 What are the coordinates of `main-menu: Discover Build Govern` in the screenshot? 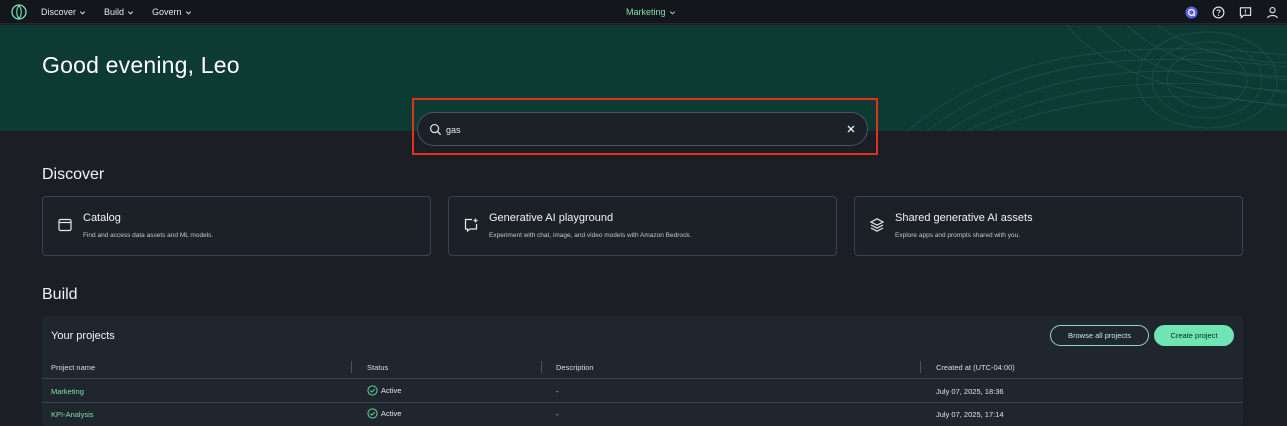 It's located at (116, 12).